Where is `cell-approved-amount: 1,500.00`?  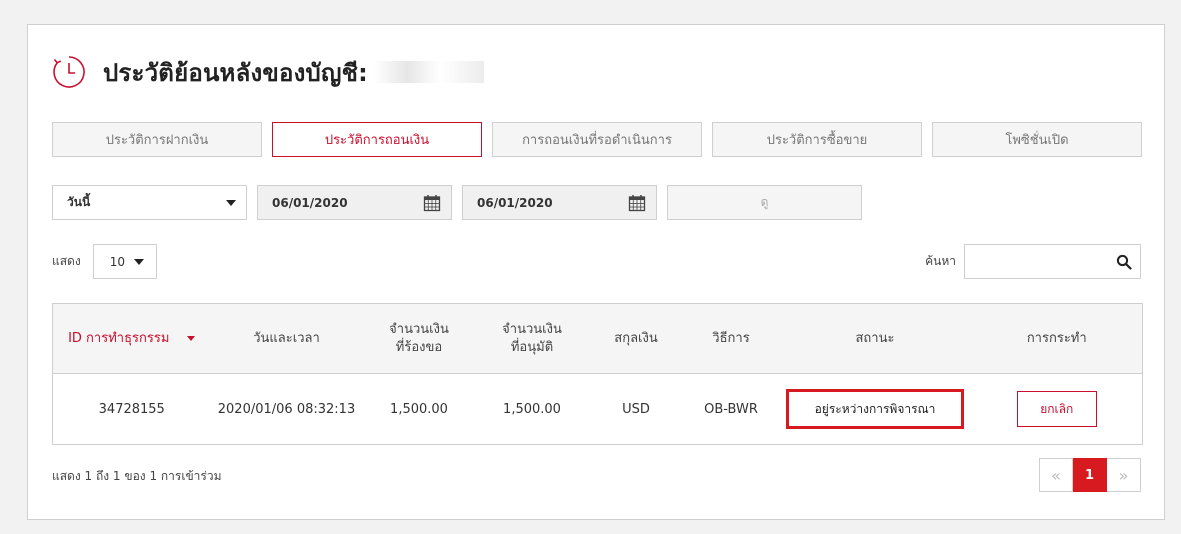
cell-approved-amount: 1,500.00 is located at coordinates (532, 409).